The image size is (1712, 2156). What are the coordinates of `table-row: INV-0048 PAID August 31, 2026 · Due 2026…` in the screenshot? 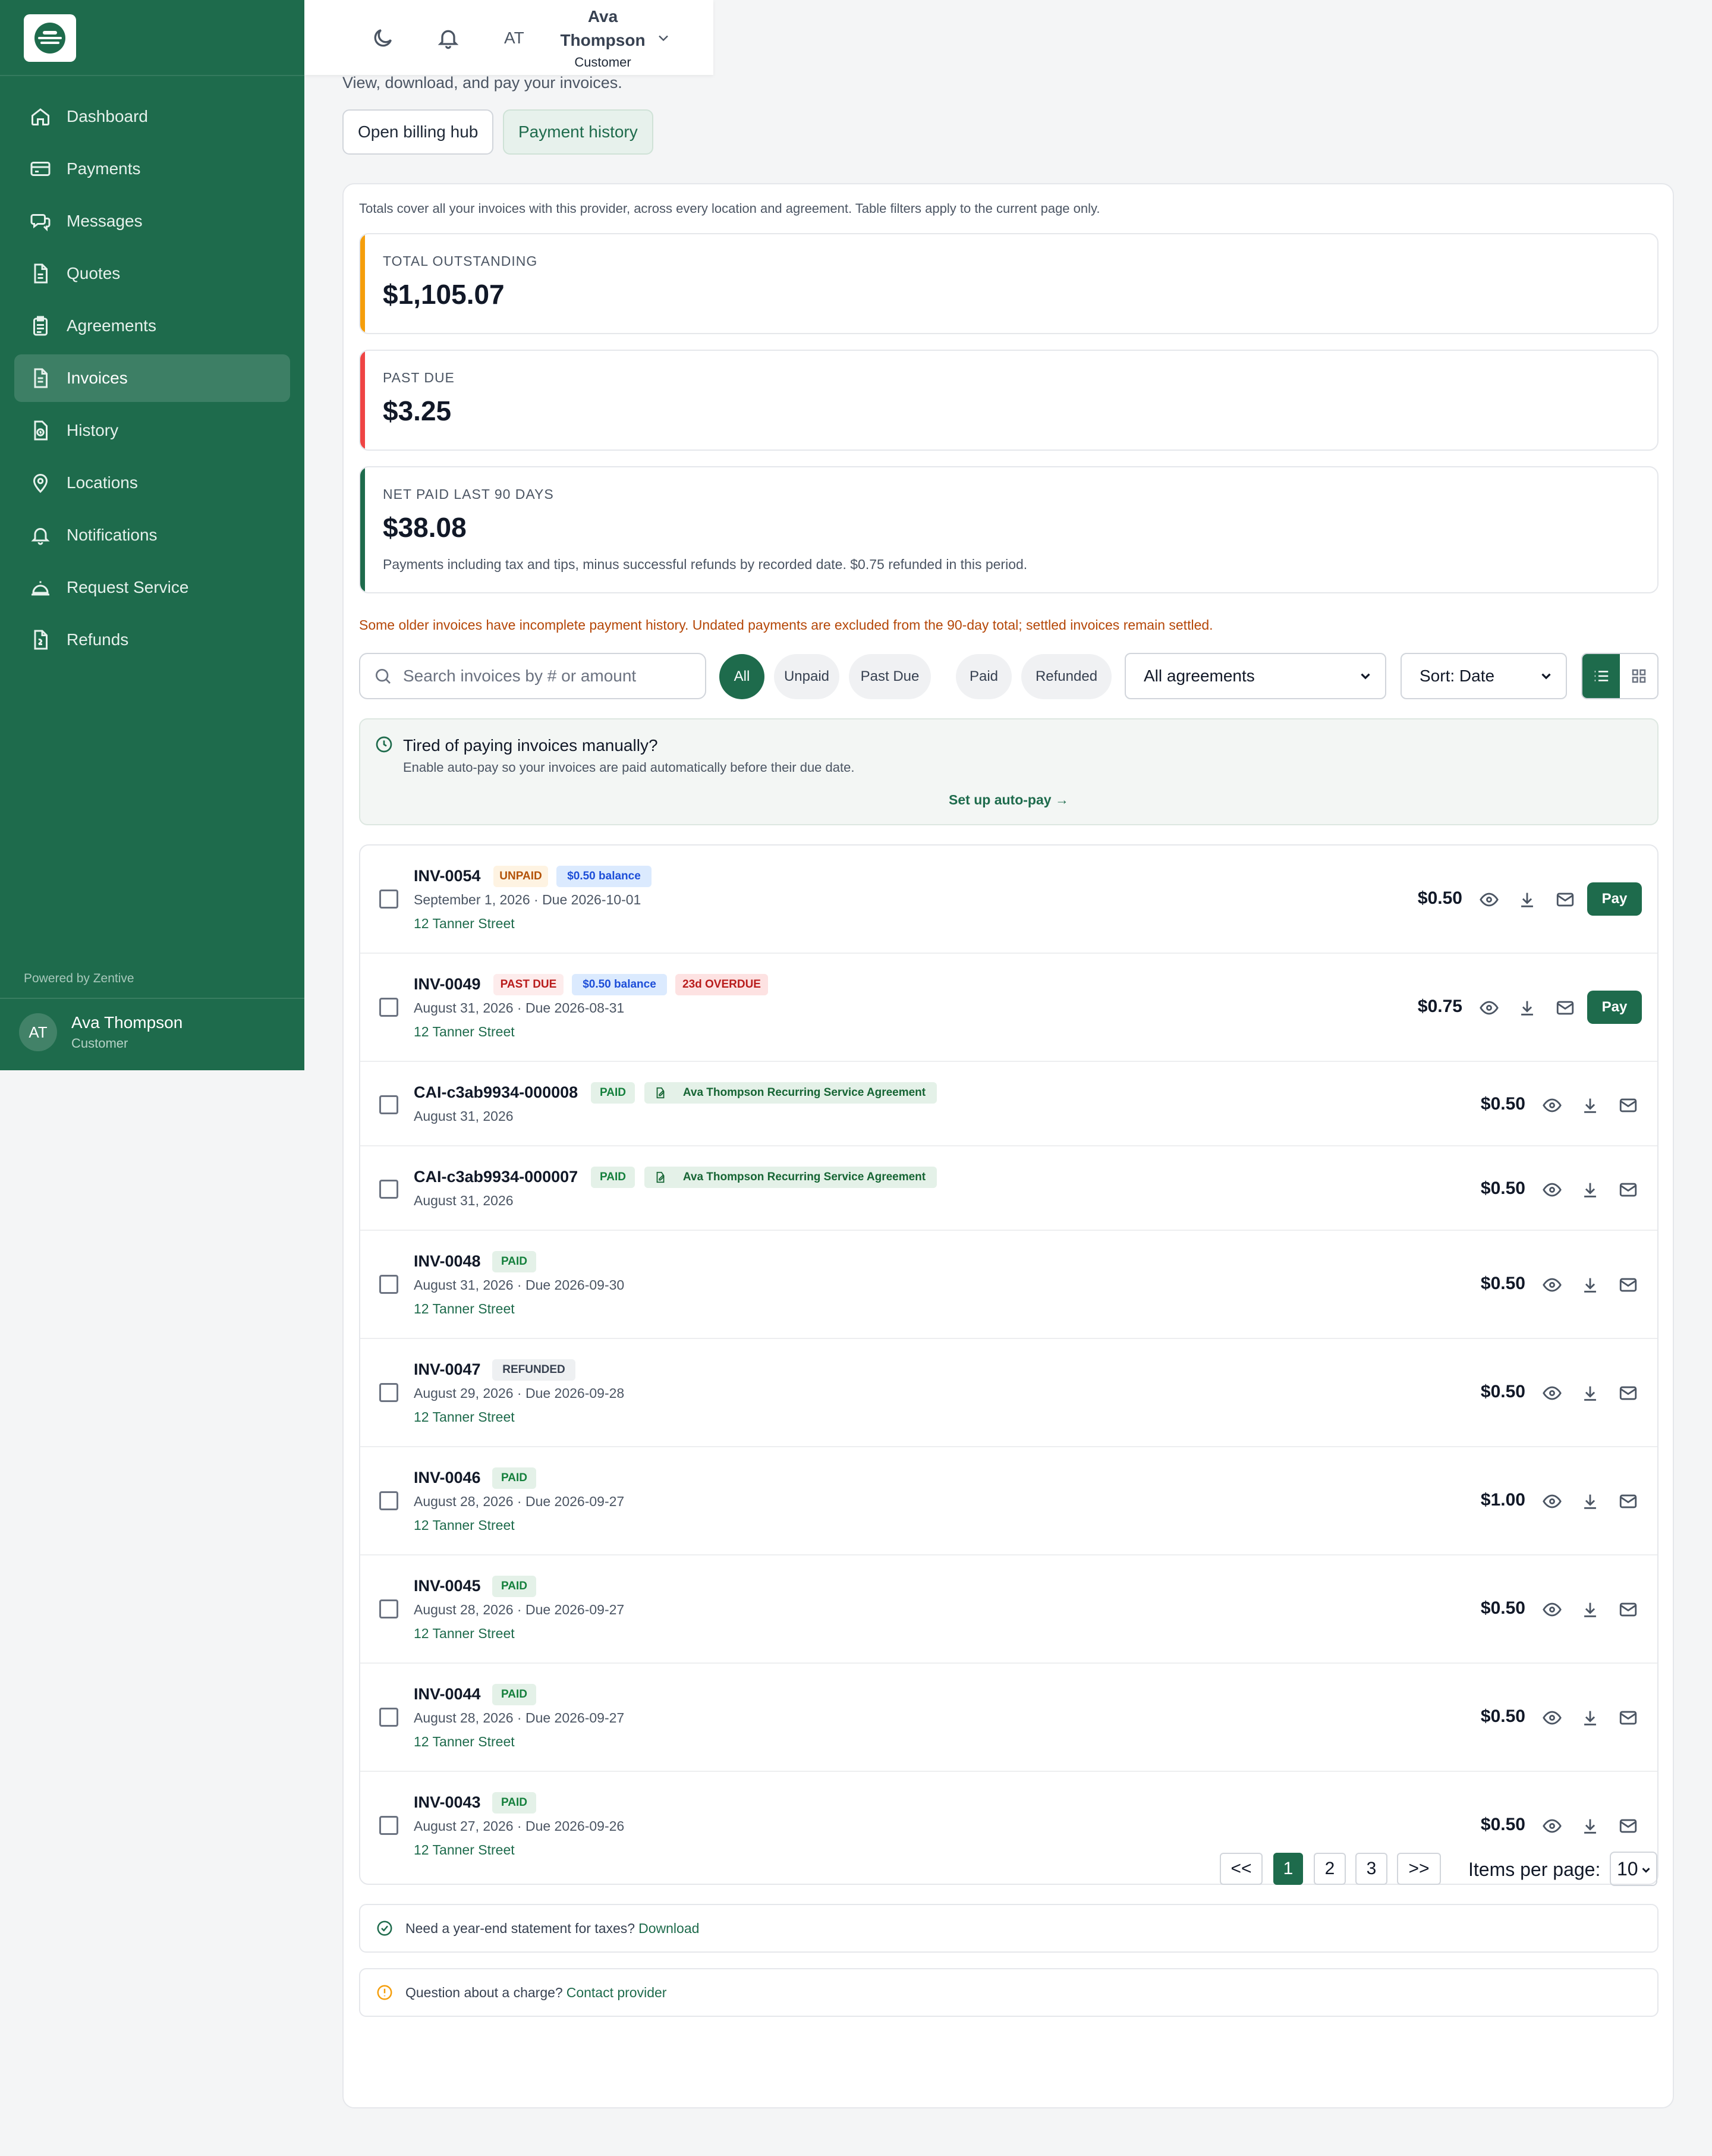 It's located at (1008, 1285).